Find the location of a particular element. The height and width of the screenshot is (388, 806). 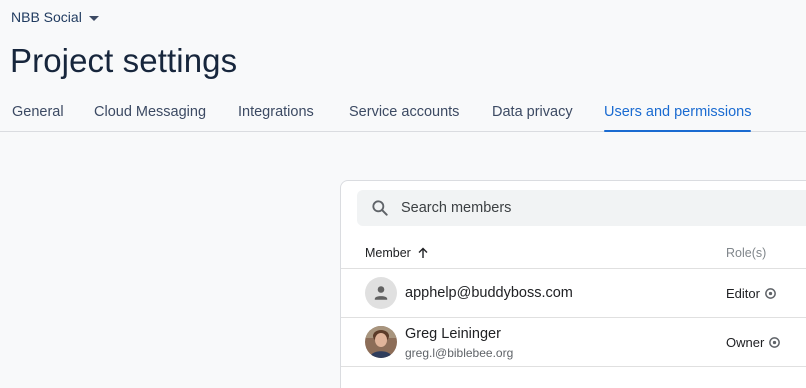

user-photo is located at coordinates (381, 342).